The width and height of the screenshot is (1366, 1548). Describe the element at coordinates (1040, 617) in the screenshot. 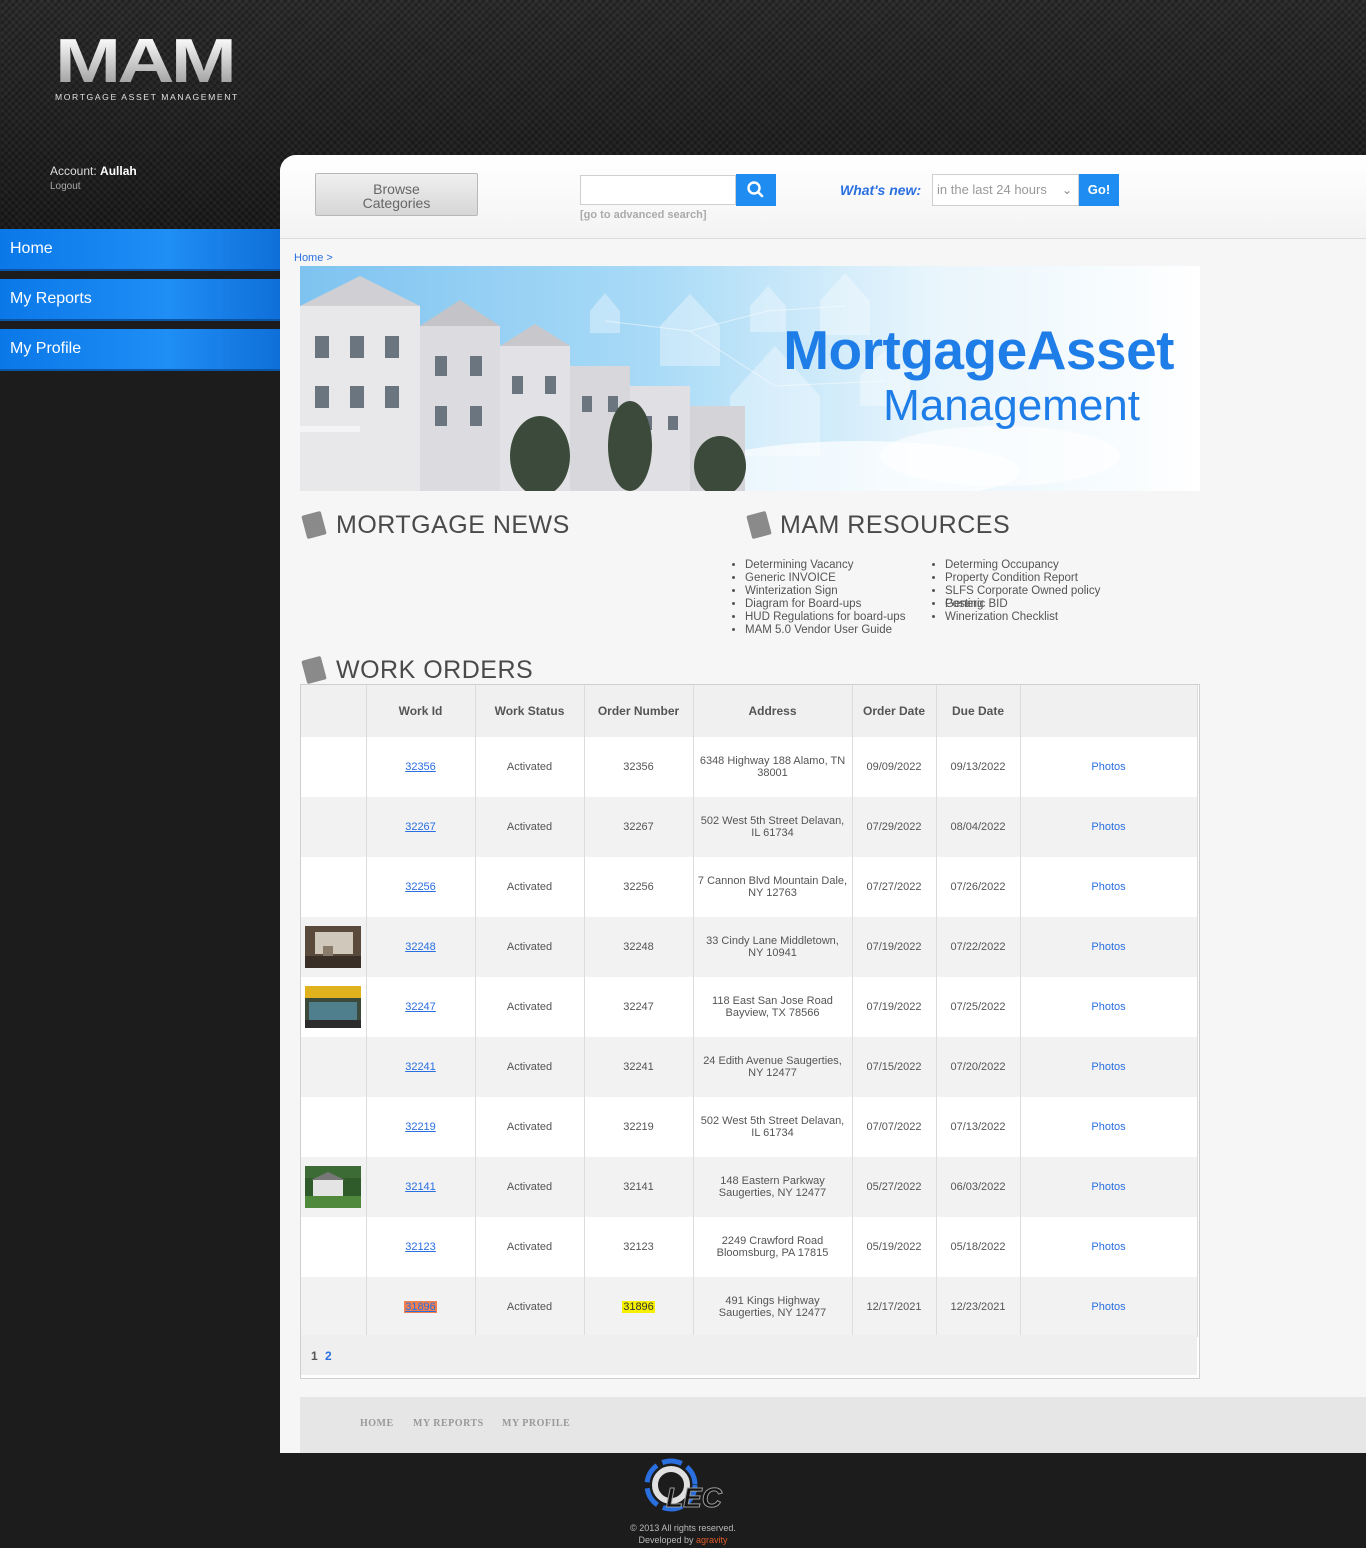

I see `resource-link: Winerization Checklist` at that location.